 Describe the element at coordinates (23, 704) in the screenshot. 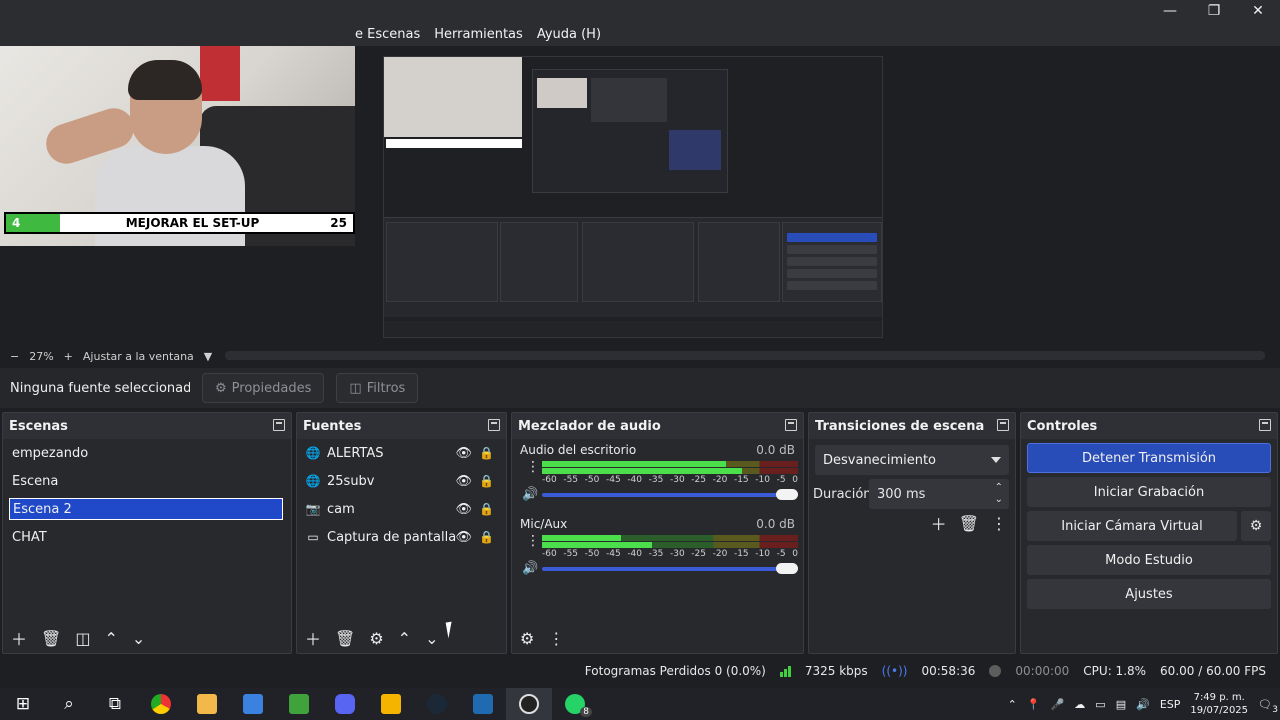

I see `windows-start-icon: ⊞` at that location.